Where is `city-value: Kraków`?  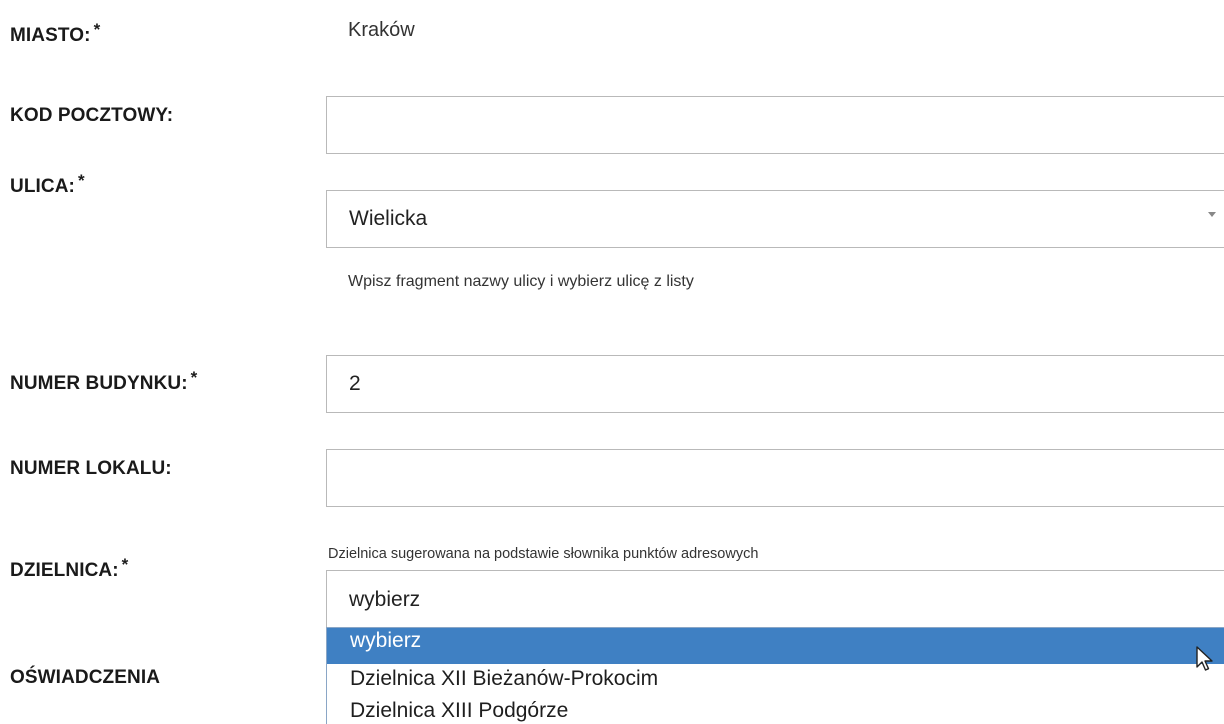 city-value: Kraków is located at coordinates (381, 30).